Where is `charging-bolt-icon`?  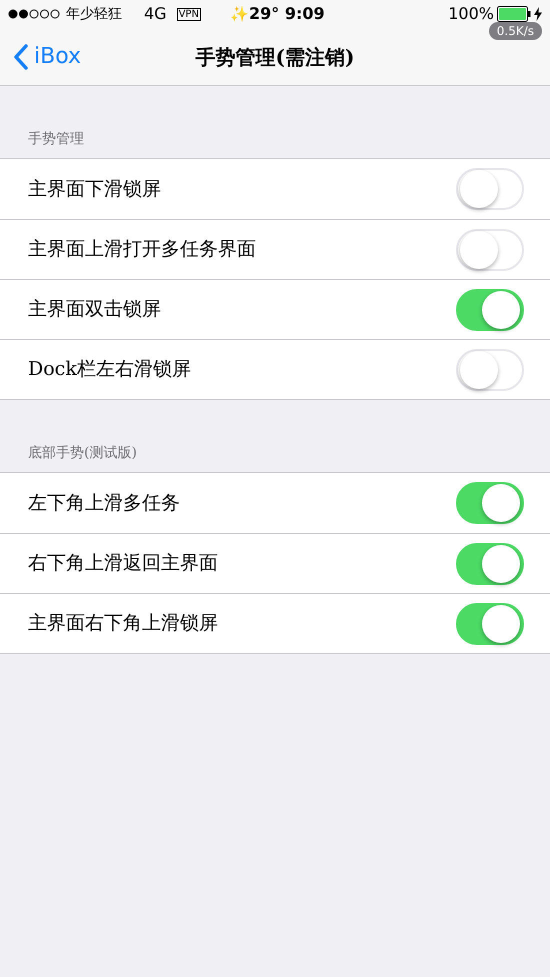
charging-bolt-icon is located at coordinates (538, 14).